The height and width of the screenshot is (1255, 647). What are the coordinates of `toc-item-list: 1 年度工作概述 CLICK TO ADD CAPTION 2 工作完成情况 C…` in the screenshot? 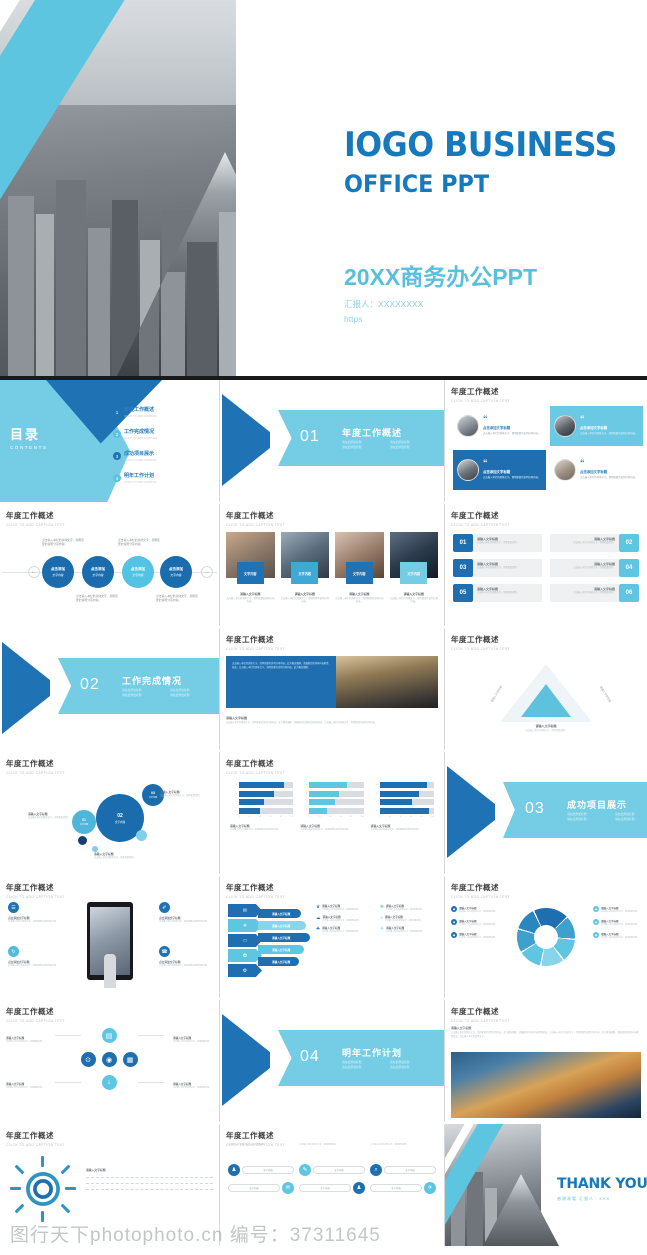 It's located at (159, 450).